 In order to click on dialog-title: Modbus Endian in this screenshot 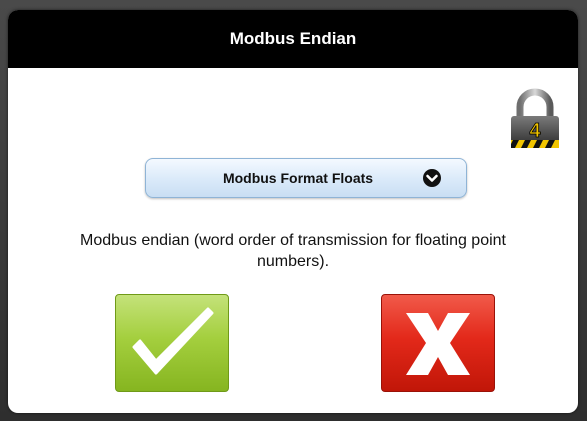, I will do `click(293, 38)`.